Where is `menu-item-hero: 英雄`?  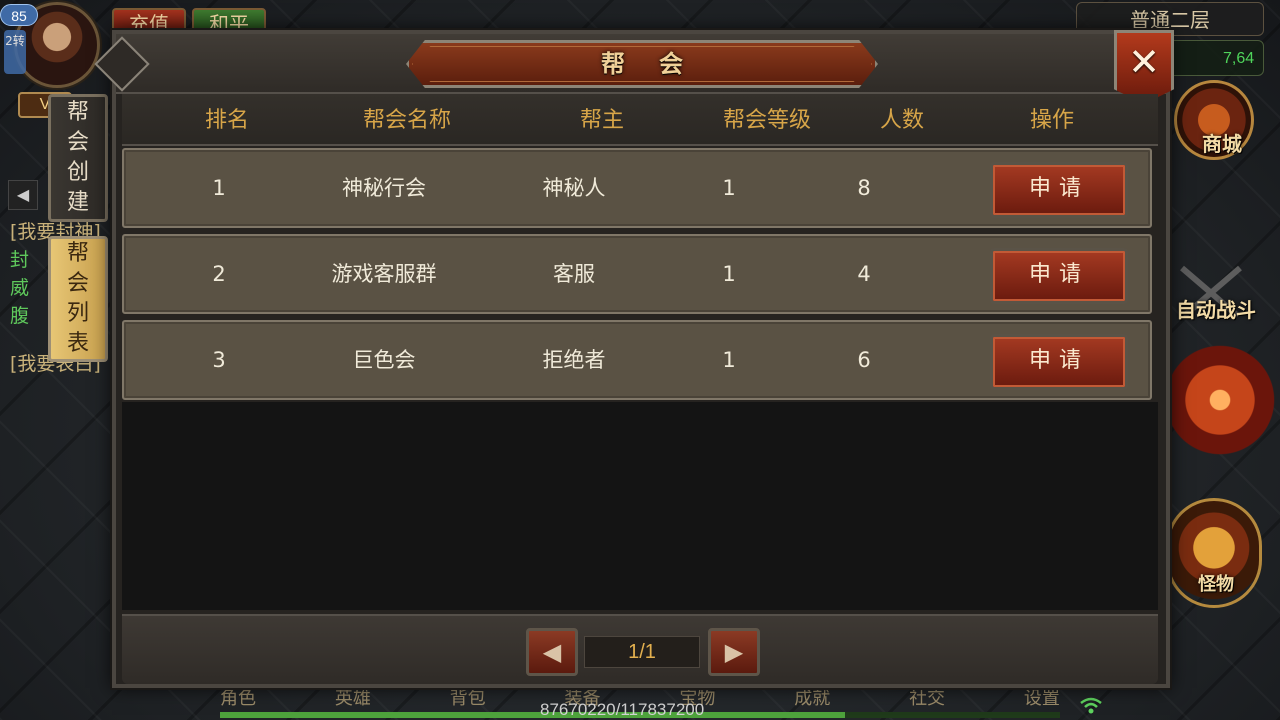
menu-item-hero: 英雄 is located at coordinates (353, 700).